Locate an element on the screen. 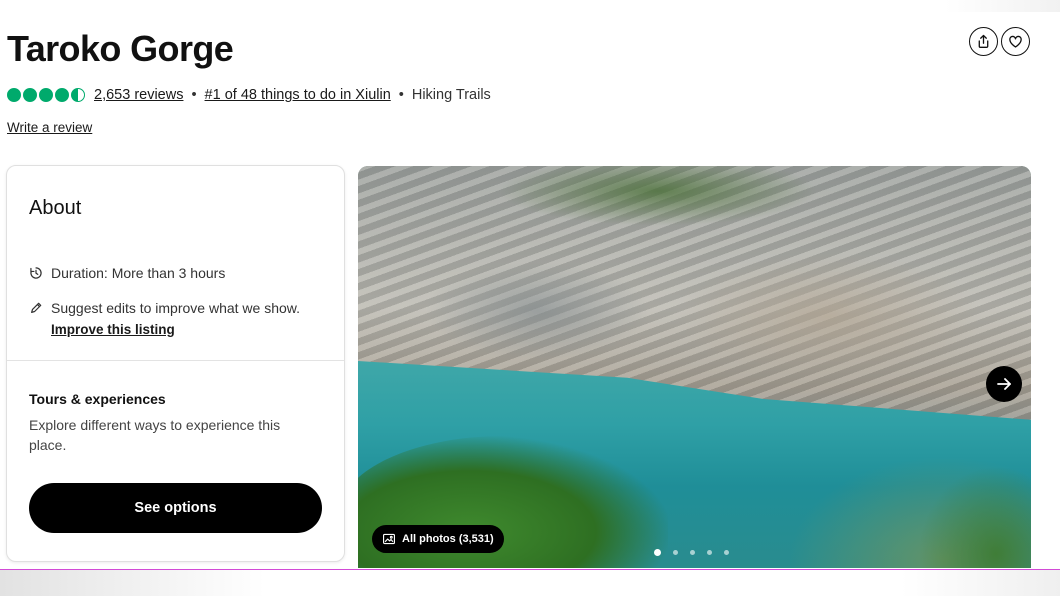 The width and height of the screenshot is (1060, 596). rating-bubbles is located at coordinates (46, 95).